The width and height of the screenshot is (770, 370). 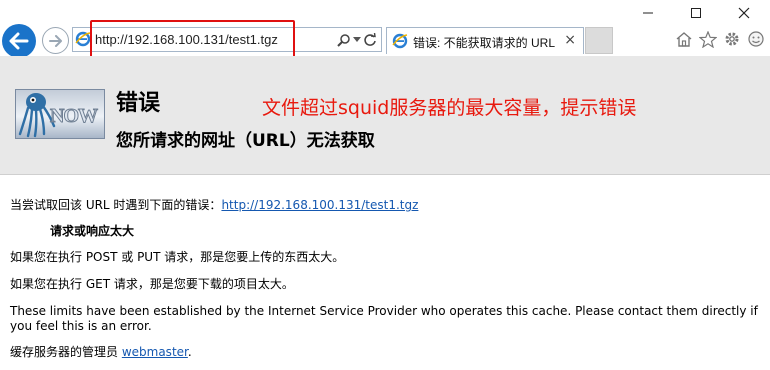 I want to click on back-button, so click(x=19, y=41).